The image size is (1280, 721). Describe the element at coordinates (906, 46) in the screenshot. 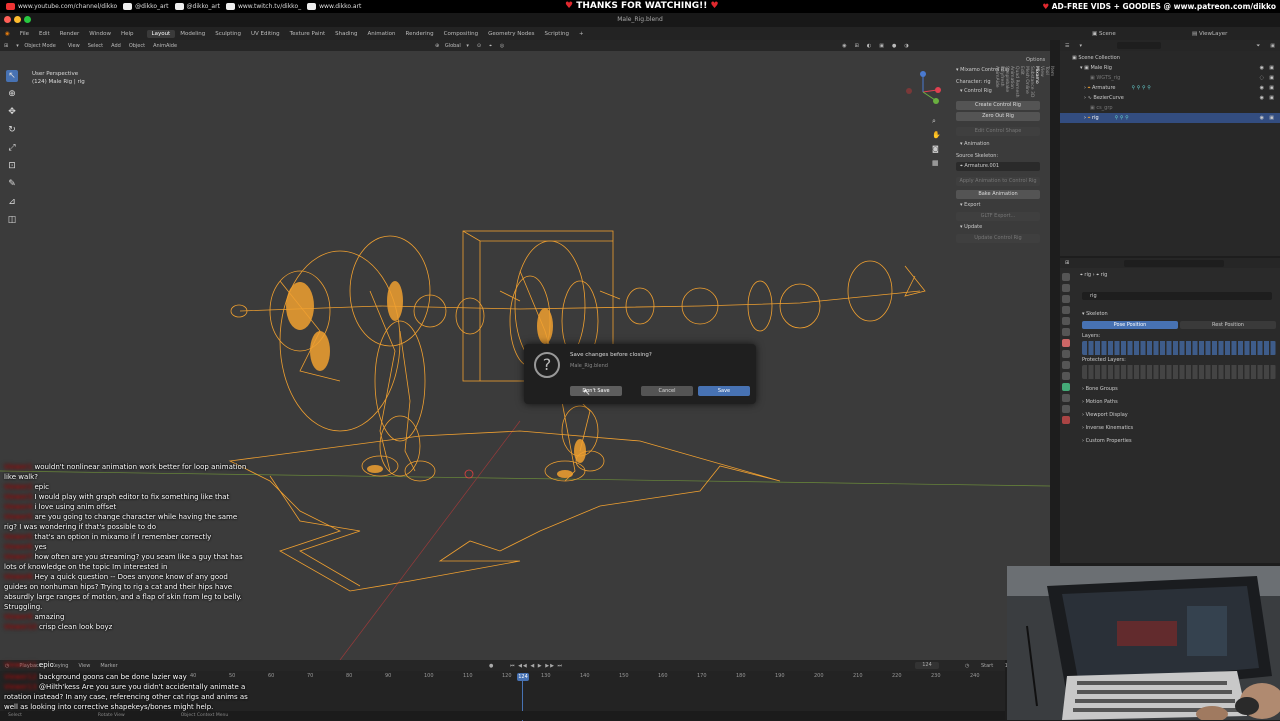

I see `shading-material-icon: ◑` at that location.